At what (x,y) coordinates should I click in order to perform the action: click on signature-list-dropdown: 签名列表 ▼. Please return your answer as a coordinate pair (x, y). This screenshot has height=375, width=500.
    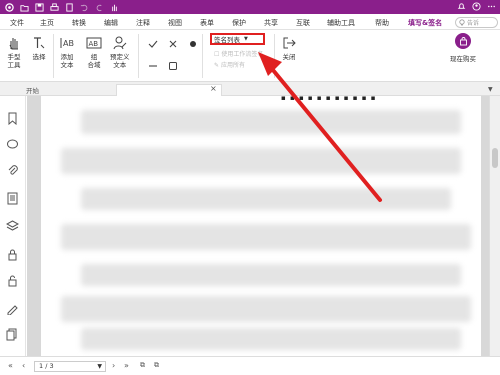
    Looking at the image, I should click on (237, 39).